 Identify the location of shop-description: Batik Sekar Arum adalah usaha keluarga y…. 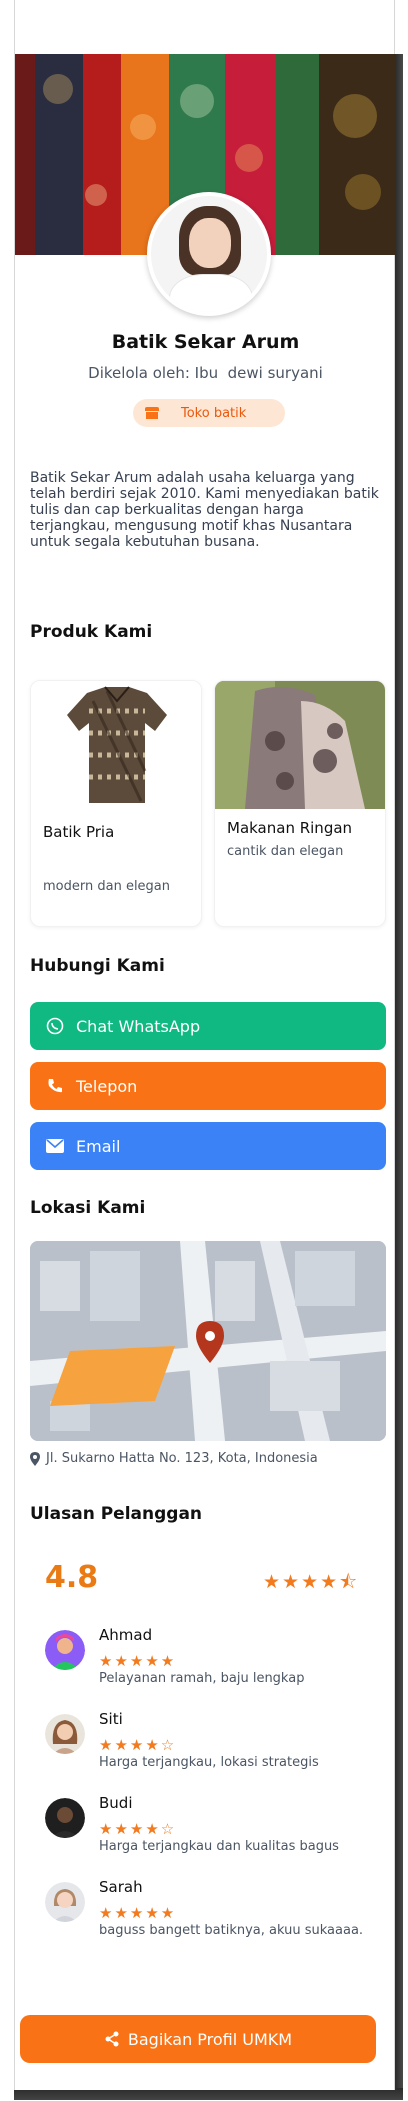
(204, 510).